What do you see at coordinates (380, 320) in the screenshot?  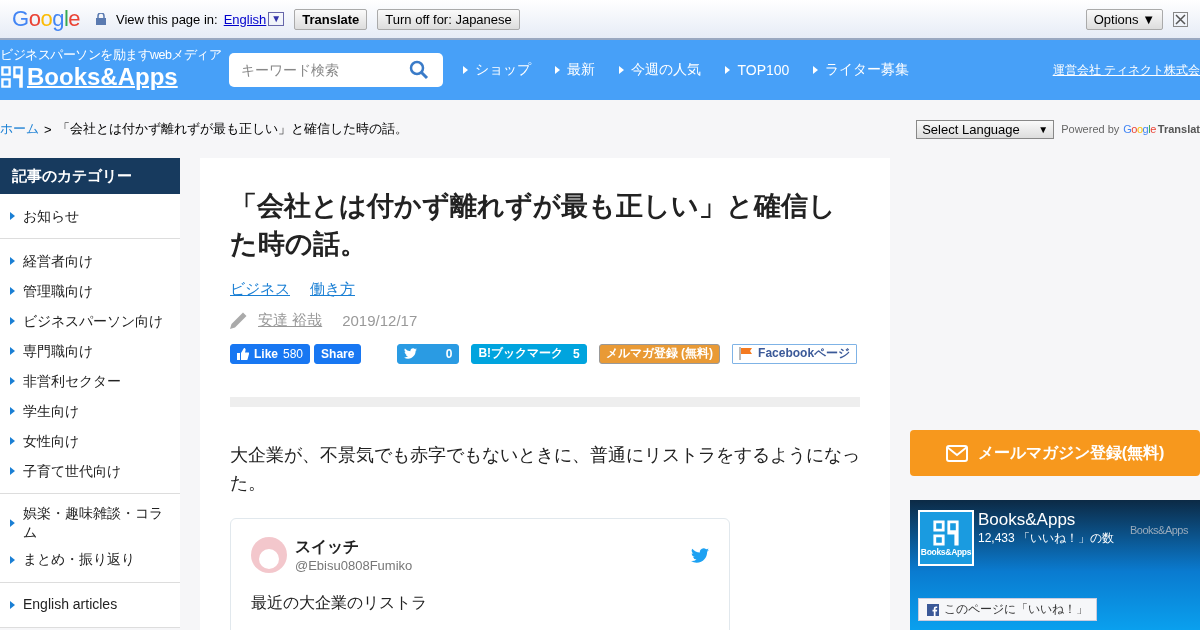 I see `post-date: 2019/12/17` at bounding box center [380, 320].